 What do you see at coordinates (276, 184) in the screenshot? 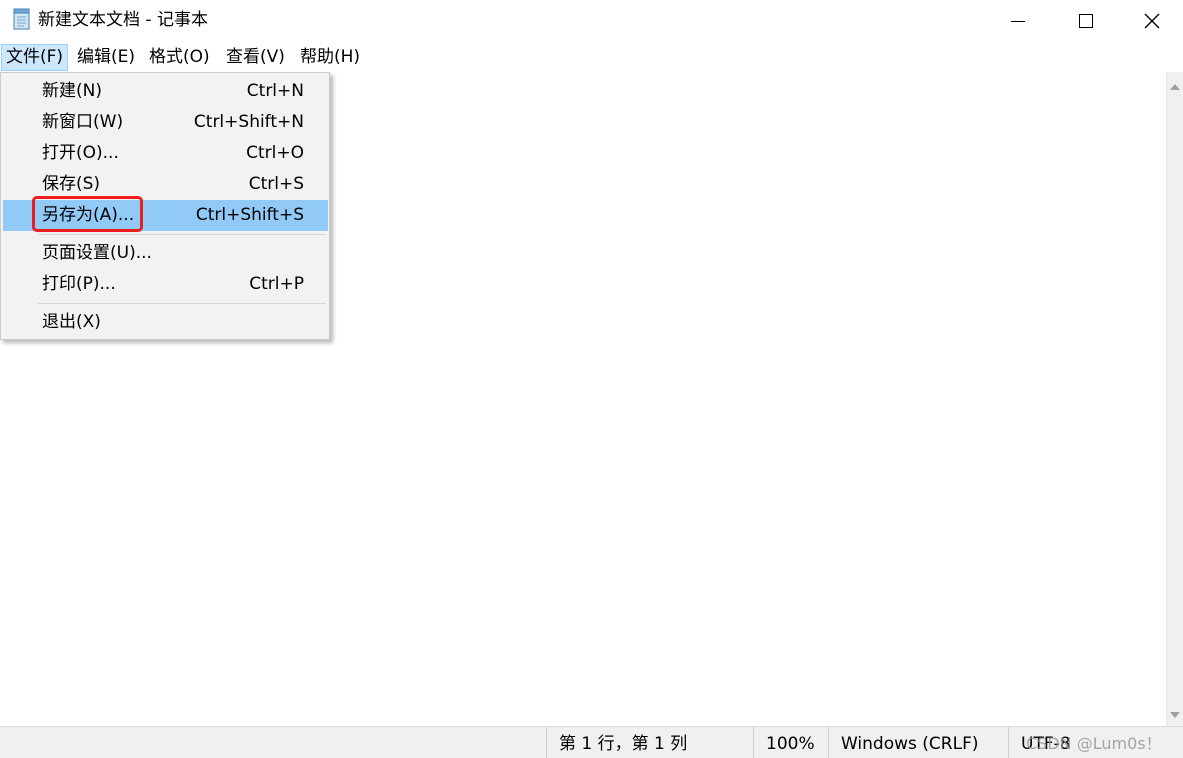
I see `menu-item-shortcut: Ctrl+S` at bounding box center [276, 184].